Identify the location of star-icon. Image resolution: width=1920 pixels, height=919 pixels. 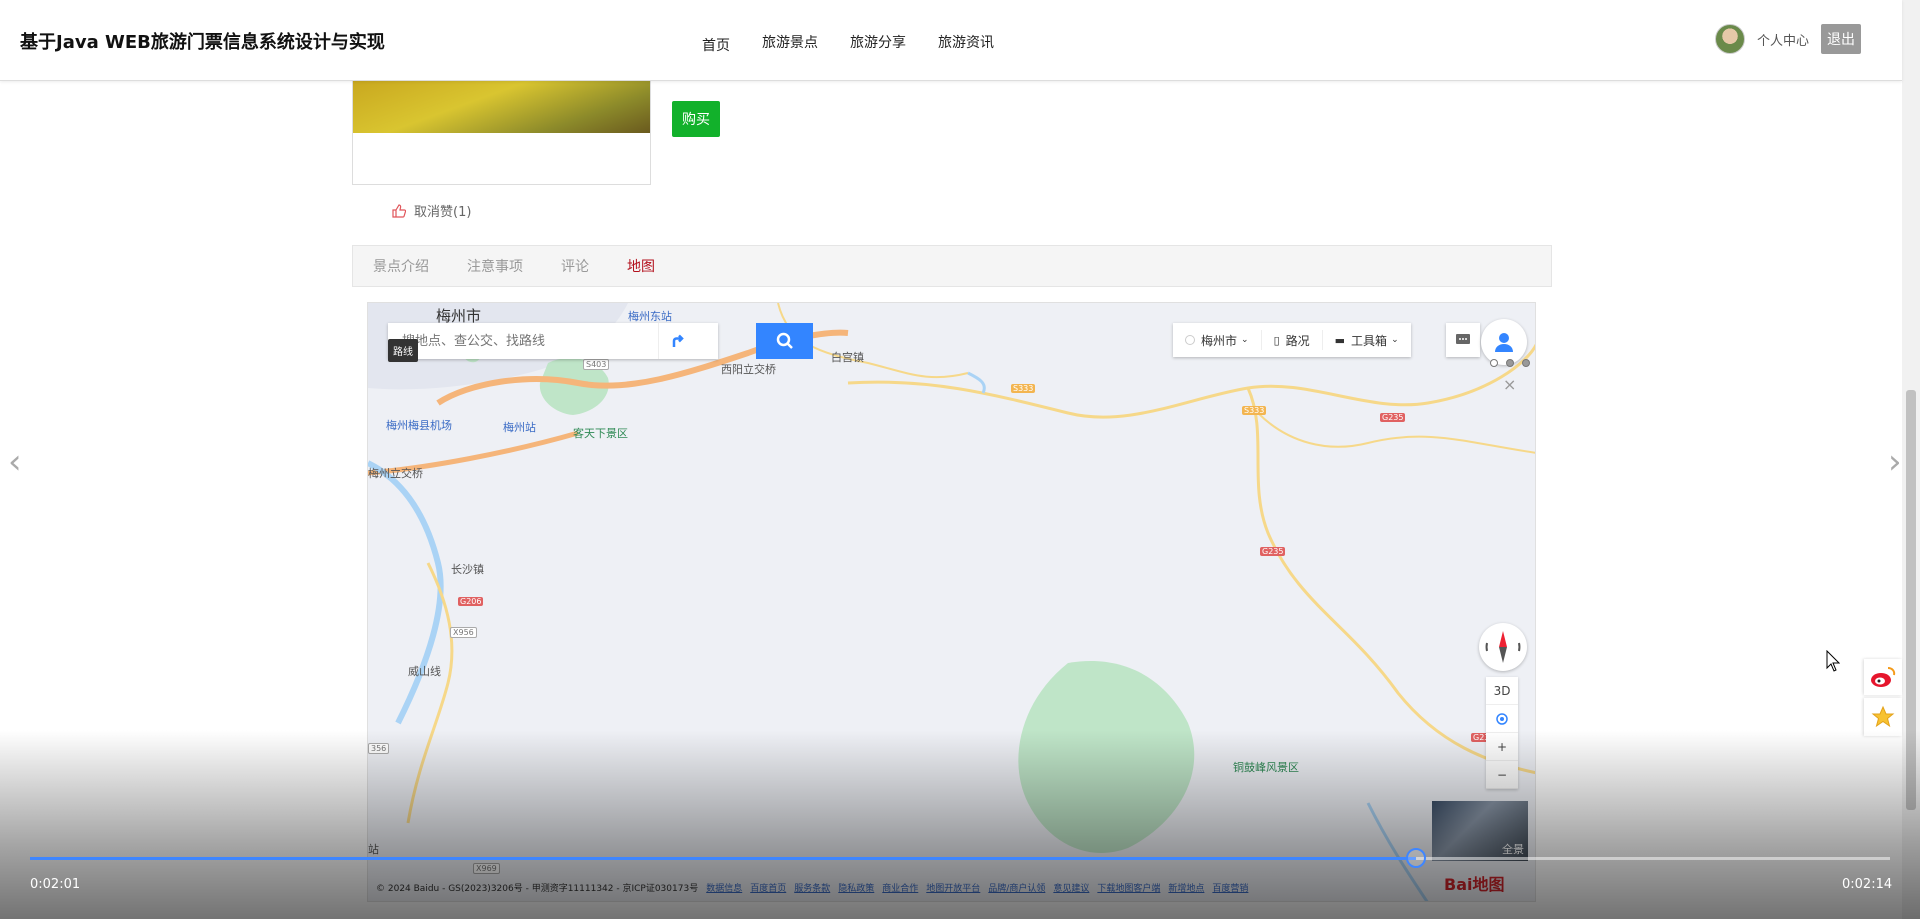
(1883, 716).